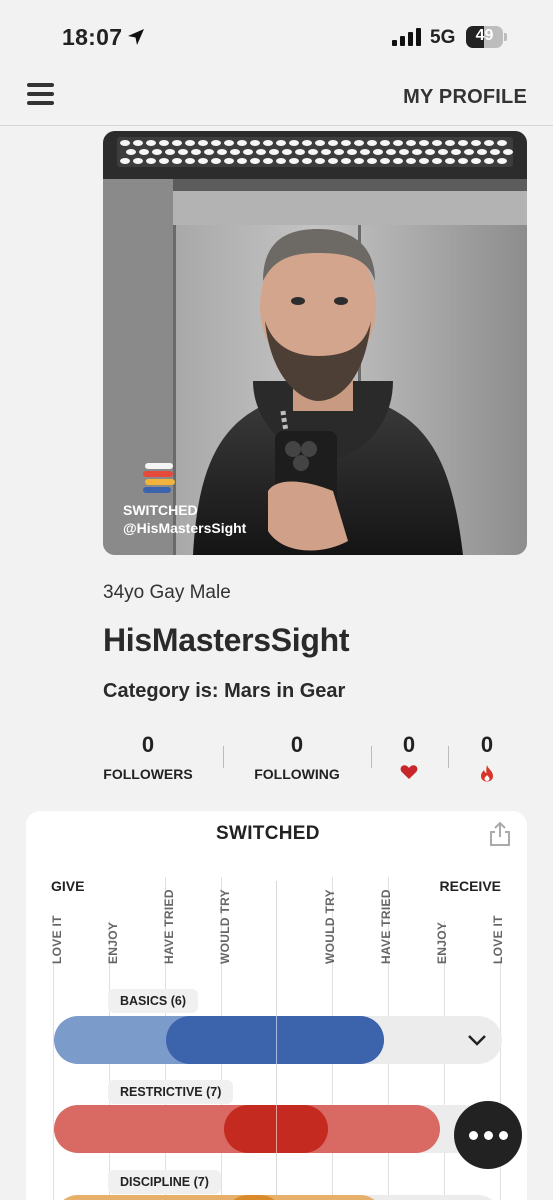  What do you see at coordinates (477, 1040) in the screenshot?
I see `chevron-down-icon` at bounding box center [477, 1040].